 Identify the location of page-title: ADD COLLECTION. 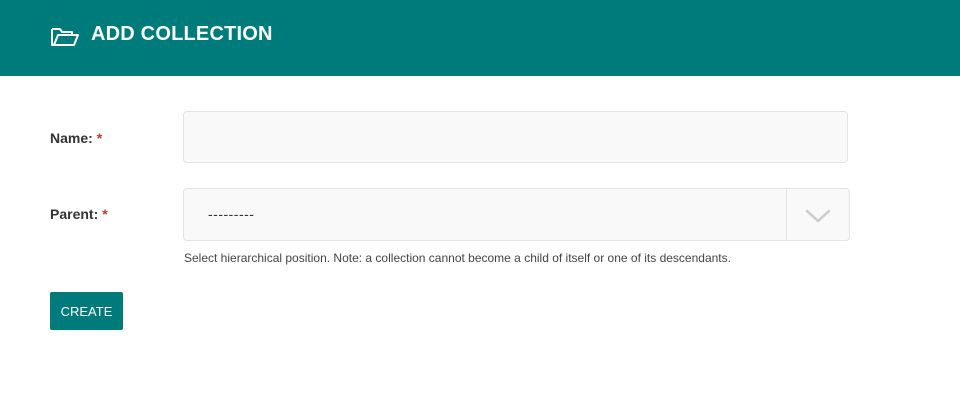
(182, 34).